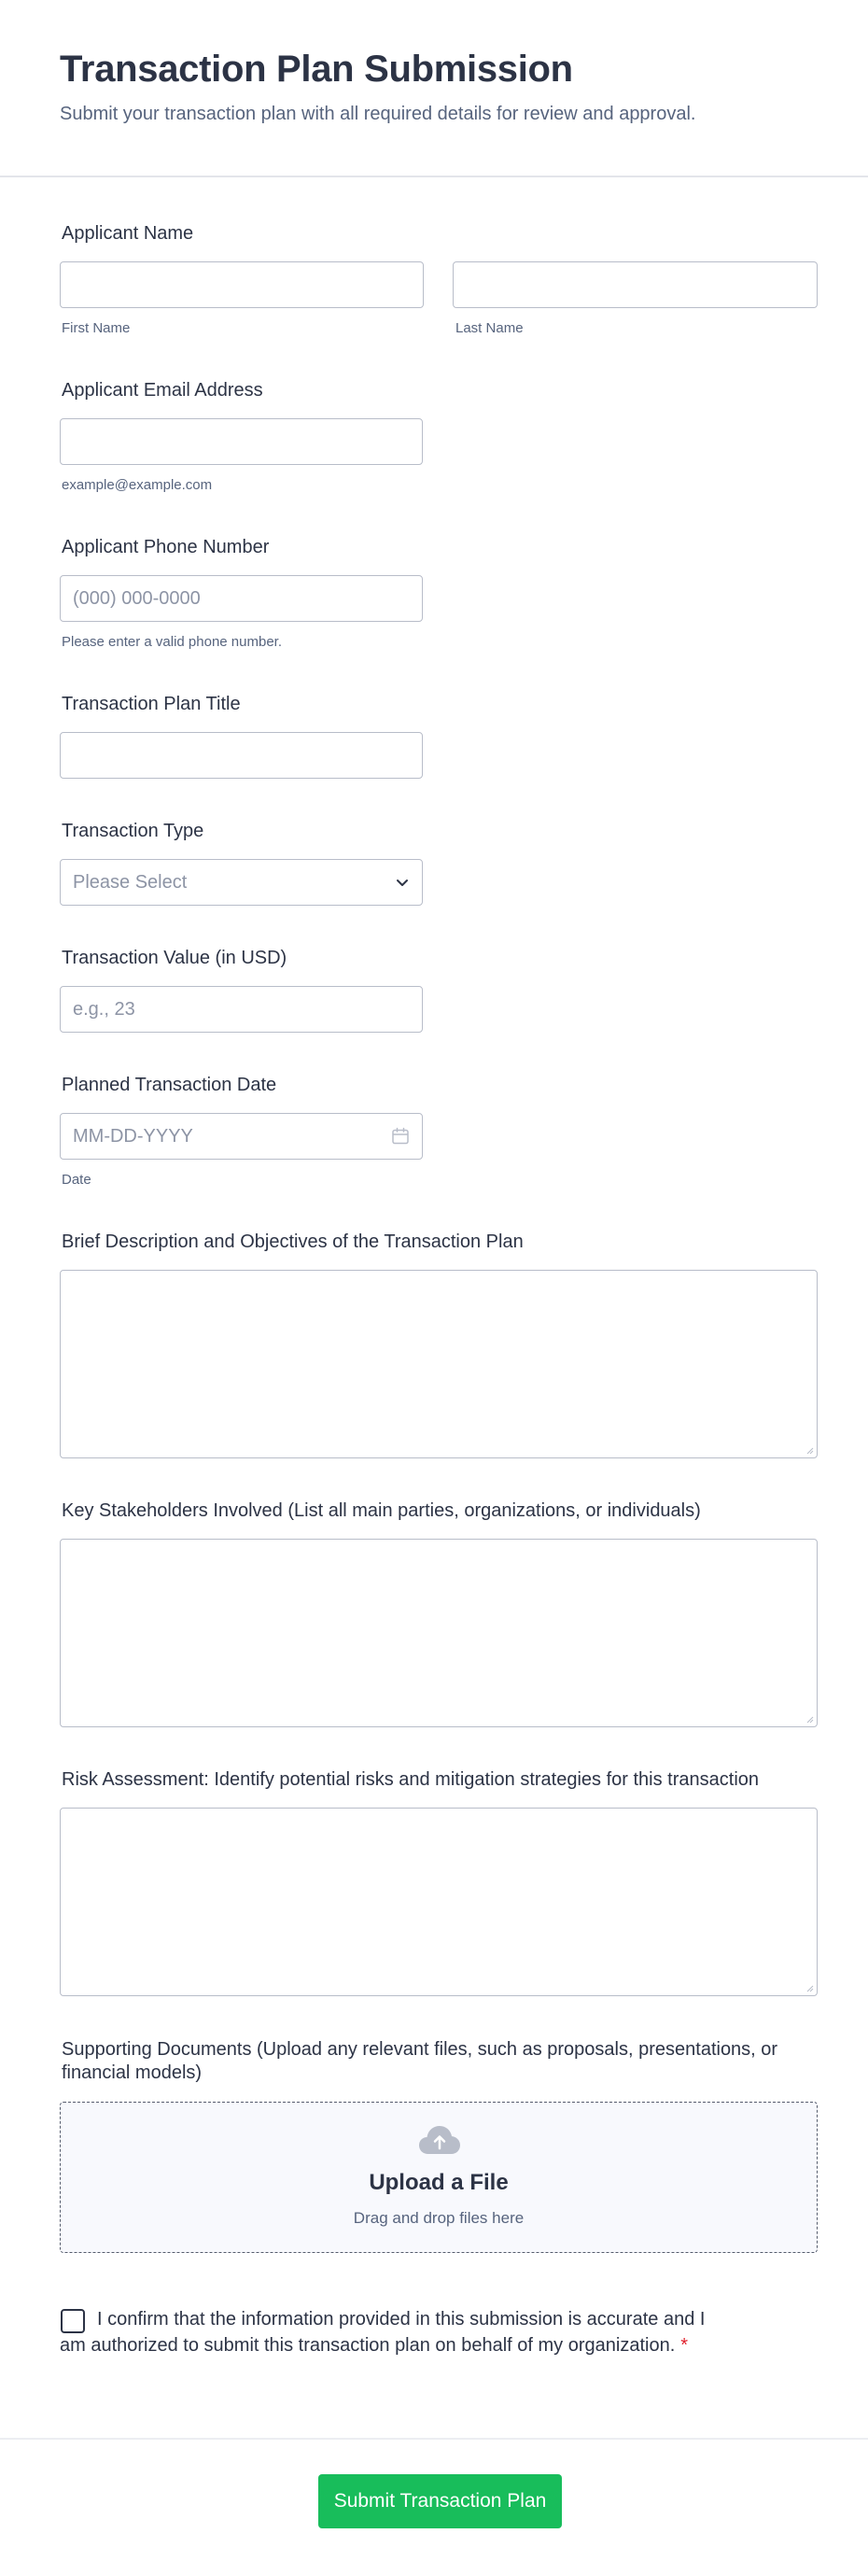 The height and width of the screenshot is (2576, 868). Describe the element at coordinates (241, 599) in the screenshot. I see `phone-input: (000) 000-0000` at that location.